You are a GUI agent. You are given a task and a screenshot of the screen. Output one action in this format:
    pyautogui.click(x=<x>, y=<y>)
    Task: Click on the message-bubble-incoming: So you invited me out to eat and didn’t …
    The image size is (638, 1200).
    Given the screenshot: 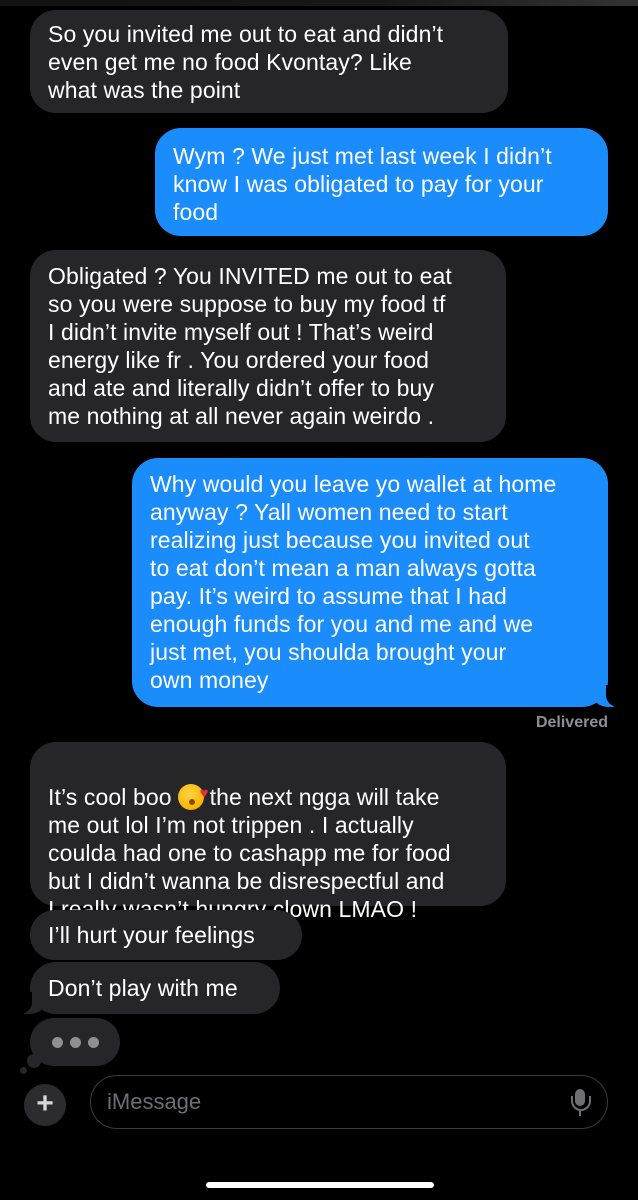 What is the action you would take?
    pyautogui.click(x=269, y=61)
    